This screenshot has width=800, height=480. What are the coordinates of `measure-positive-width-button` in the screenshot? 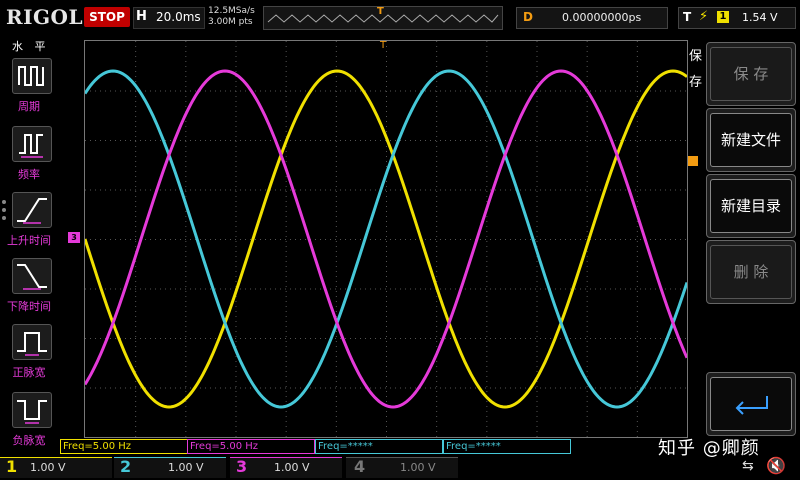 It's located at (32, 342).